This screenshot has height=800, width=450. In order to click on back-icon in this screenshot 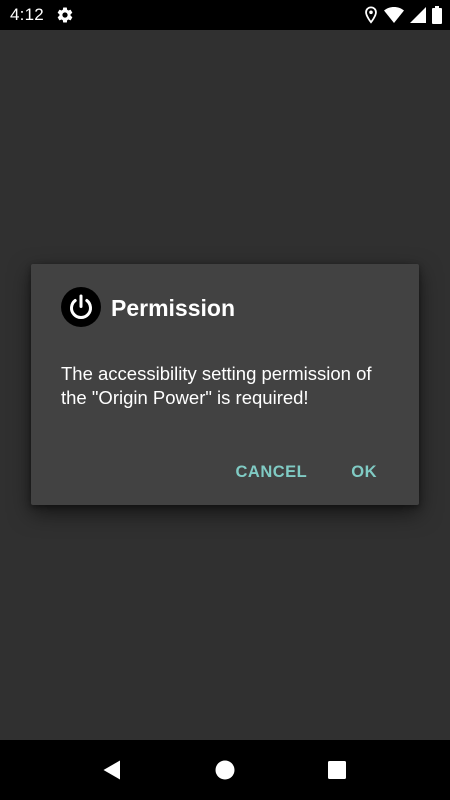, I will do `click(112, 770)`.